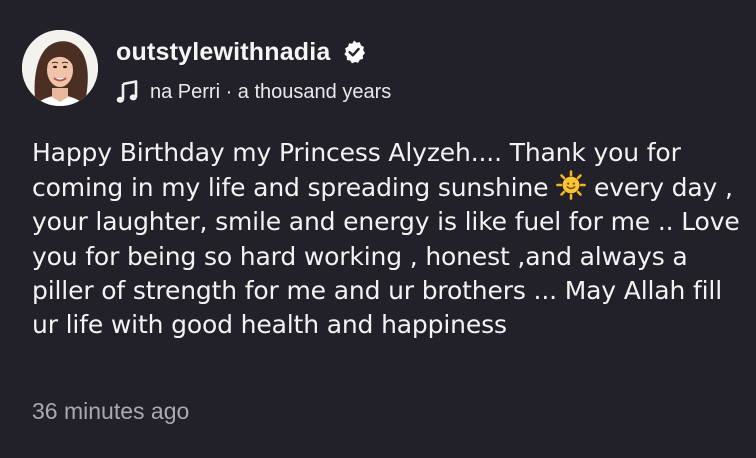 The height and width of the screenshot is (458, 756). I want to click on music-track: na Perri · a thousand years, so click(265, 92).